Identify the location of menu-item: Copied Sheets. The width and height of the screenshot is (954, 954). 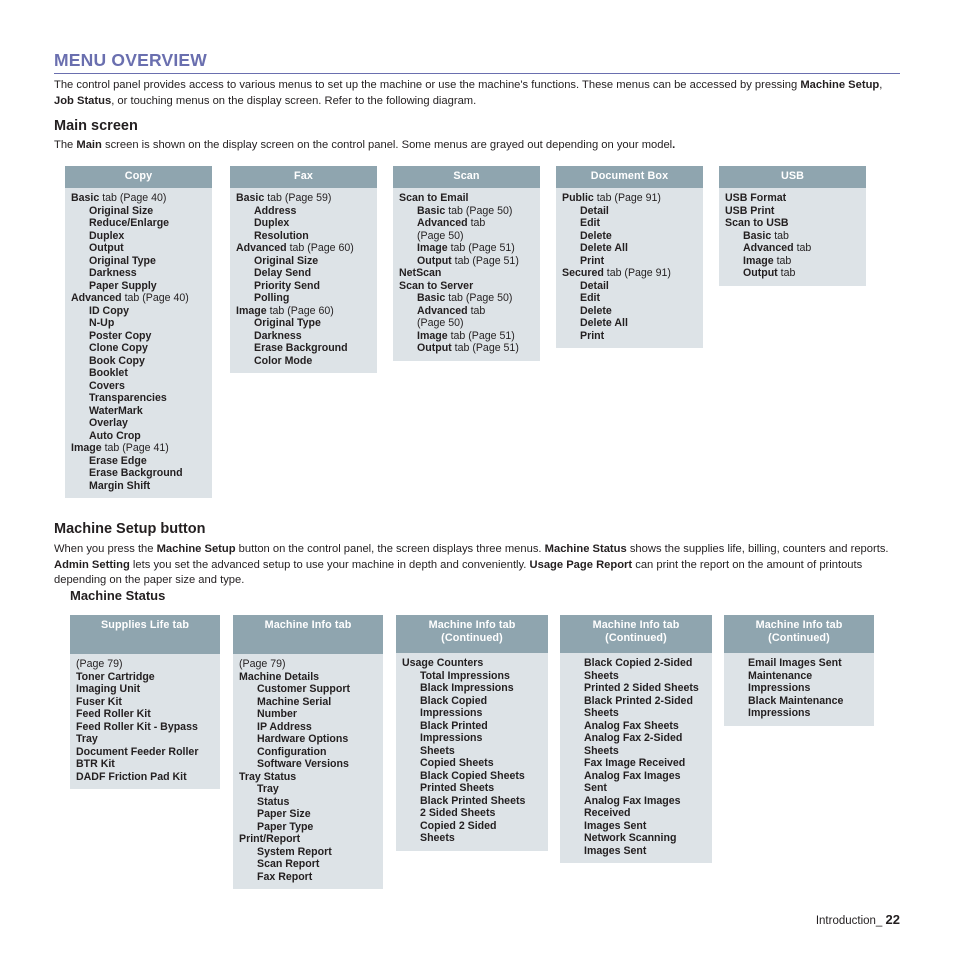
(473, 763).